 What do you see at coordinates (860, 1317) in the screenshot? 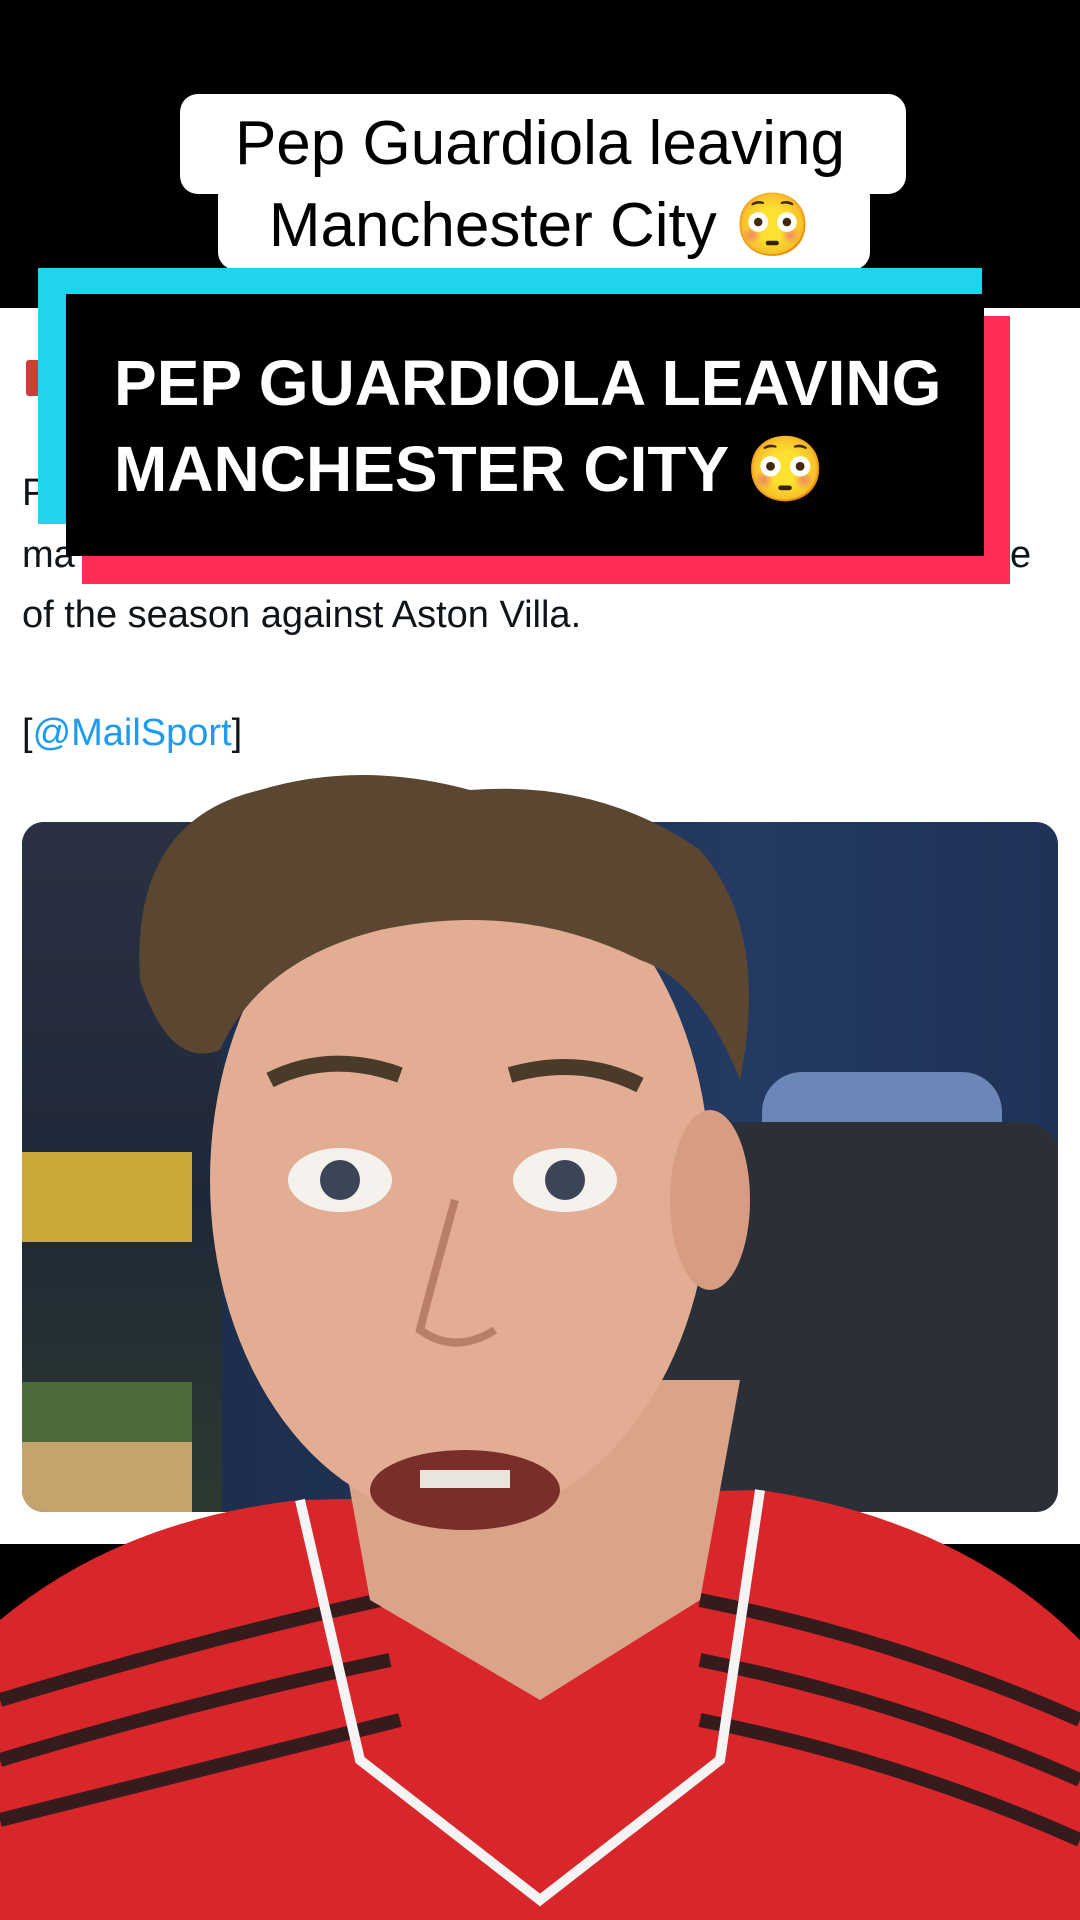
I see `media-jacket` at bounding box center [860, 1317].